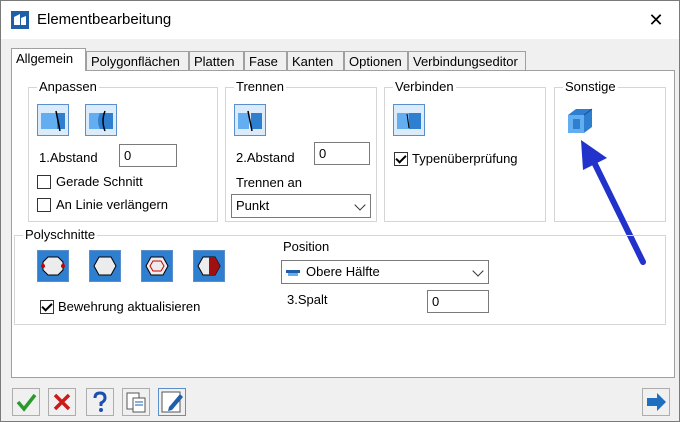 The width and height of the screenshot is (680, 422). I want to click on tab-optionen: Optionen, so click(376, 61).